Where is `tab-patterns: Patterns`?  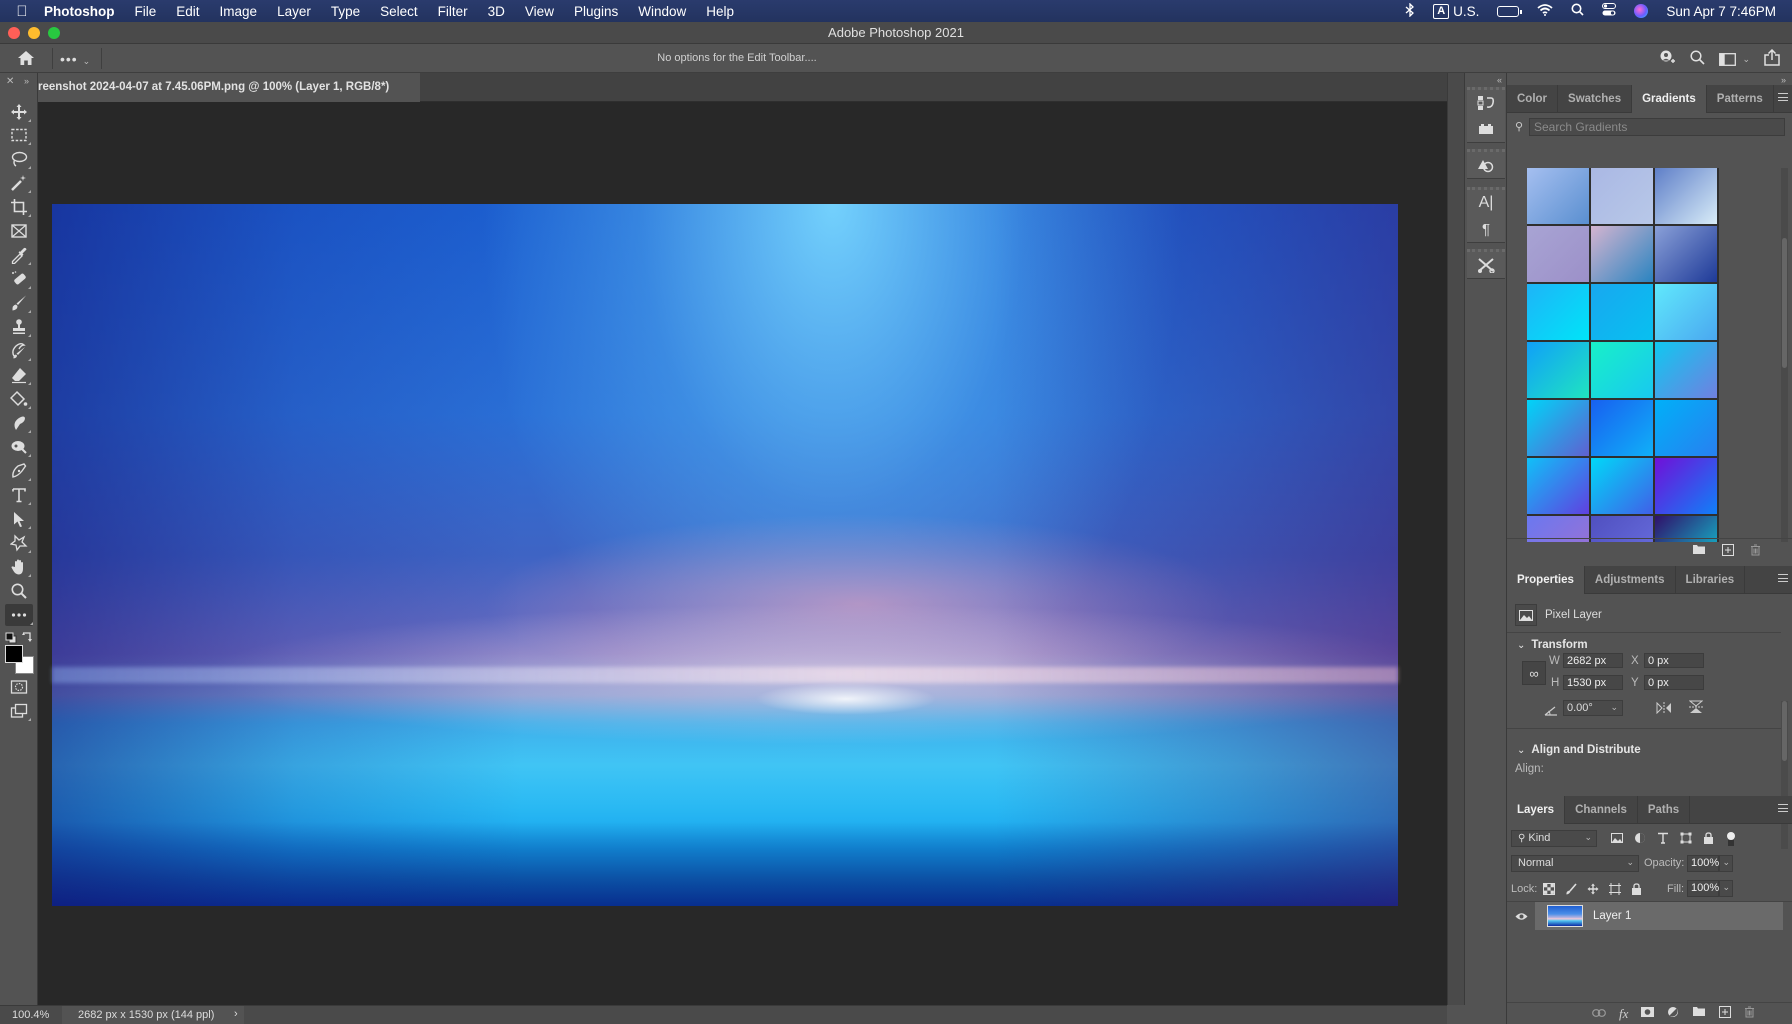
tab-patterns: Patterns is located at coordinates (1740, 99).